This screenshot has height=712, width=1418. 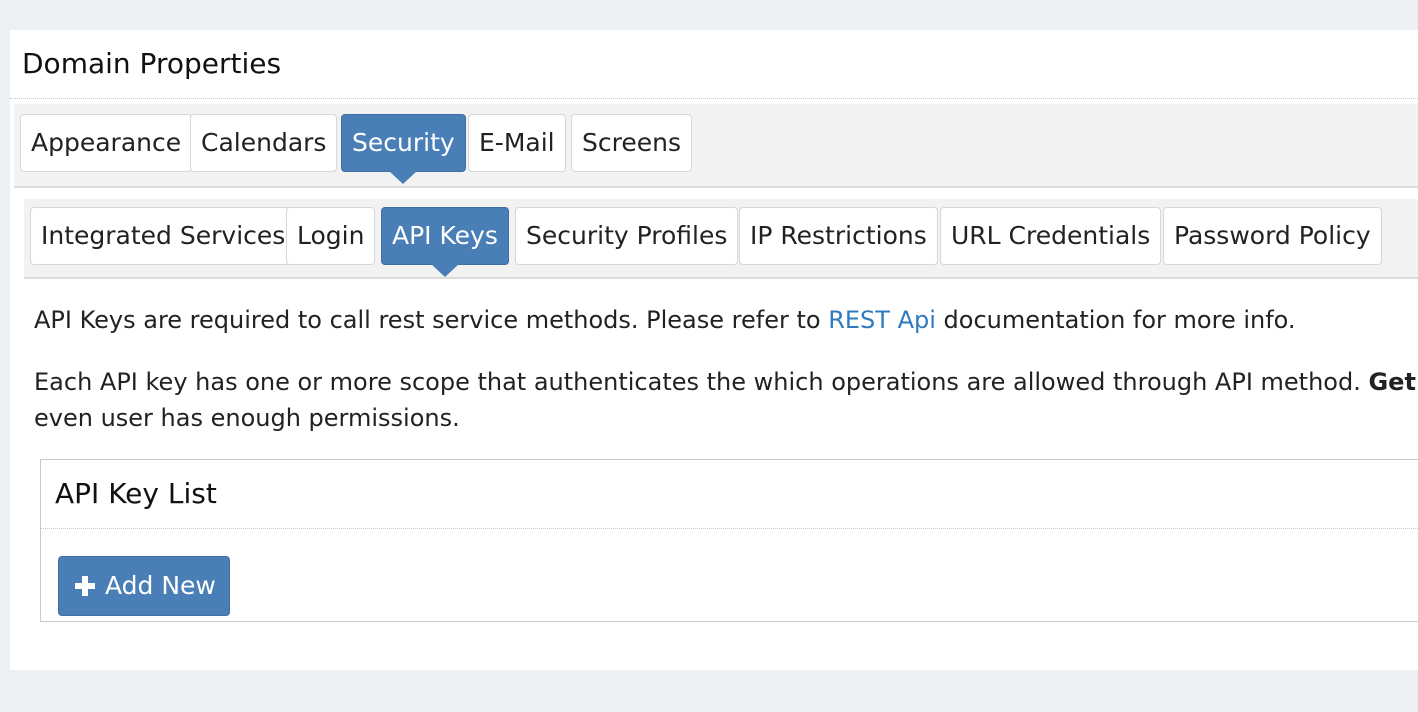 I want to click on panel-title: Domain Properties, so click(x=152, y=63).